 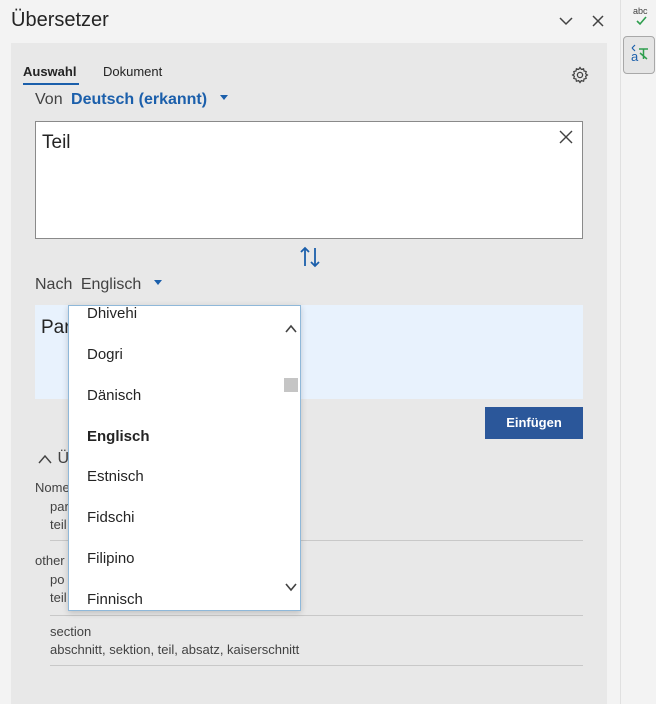 I want to click on definition-group: Nome par teil, so click(x=52, y=506).